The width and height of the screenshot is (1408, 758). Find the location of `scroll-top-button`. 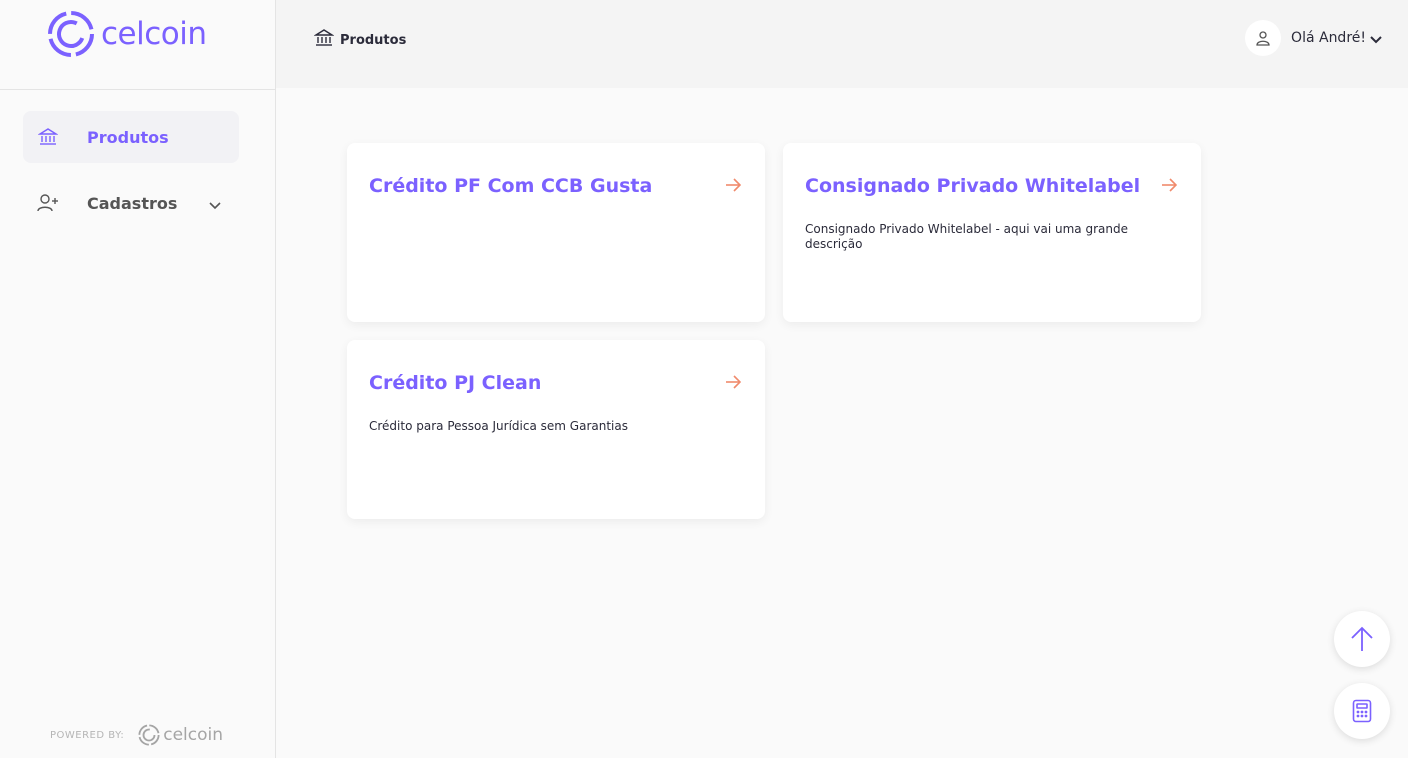

scroll-top-button is located at coordinates (1362, 639).